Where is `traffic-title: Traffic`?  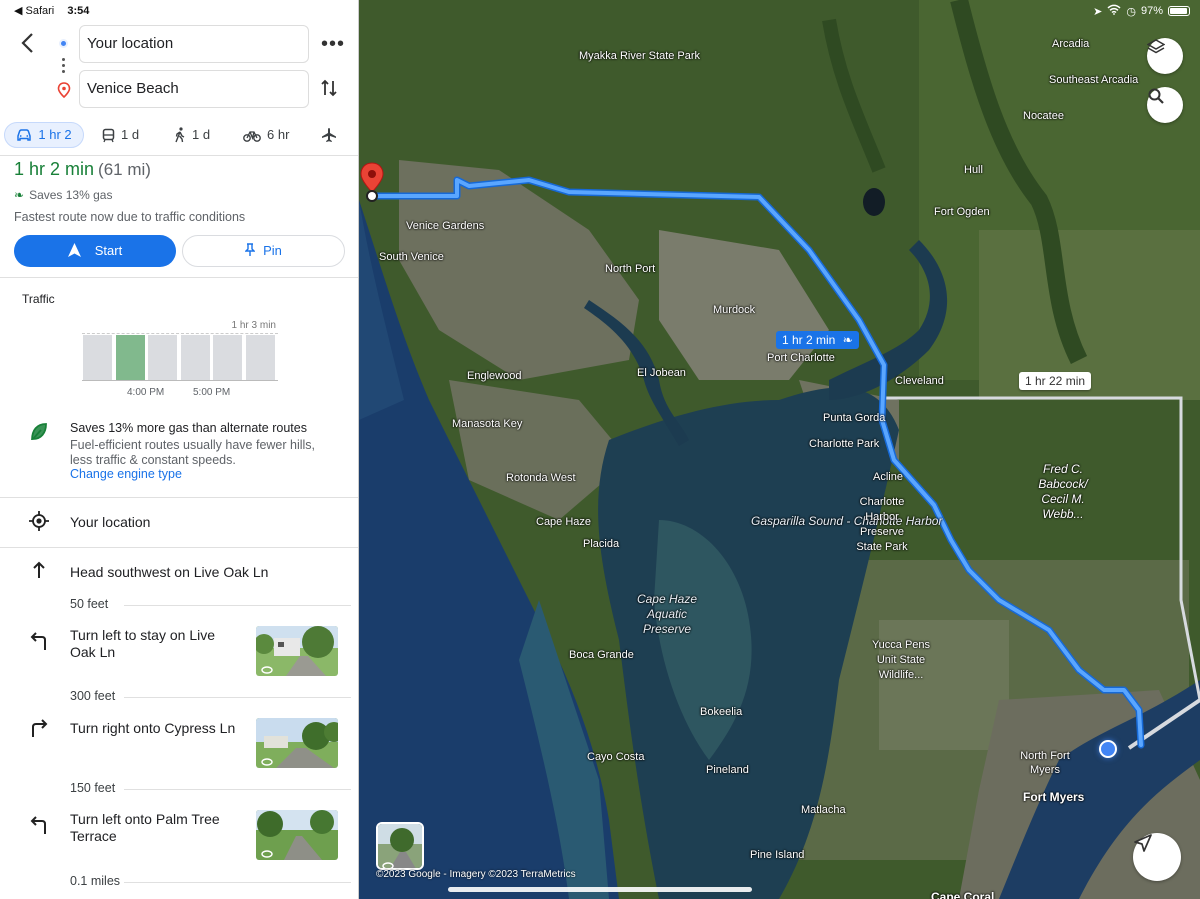 traffic-title: Traffic is located at coordinates (38, 299).